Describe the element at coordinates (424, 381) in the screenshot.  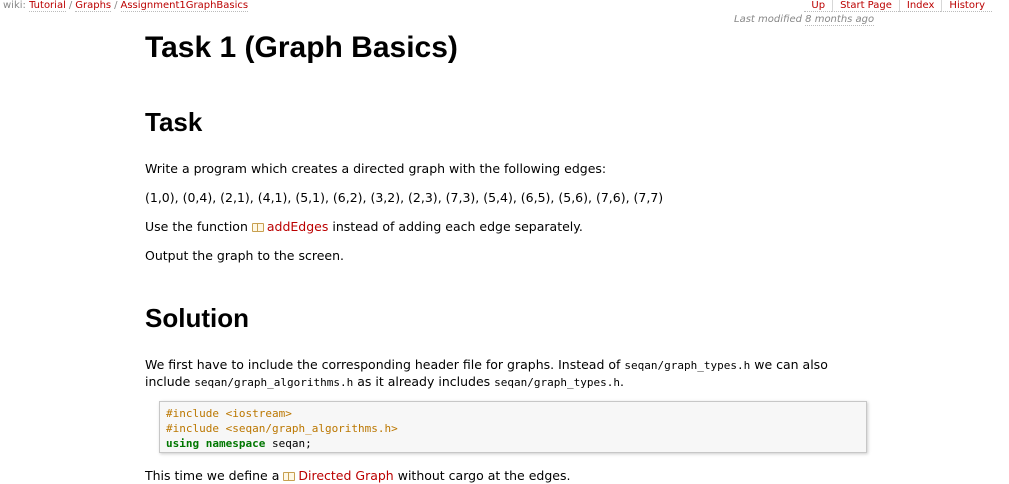
I see `solution-text-3: as it already includes` at that location.